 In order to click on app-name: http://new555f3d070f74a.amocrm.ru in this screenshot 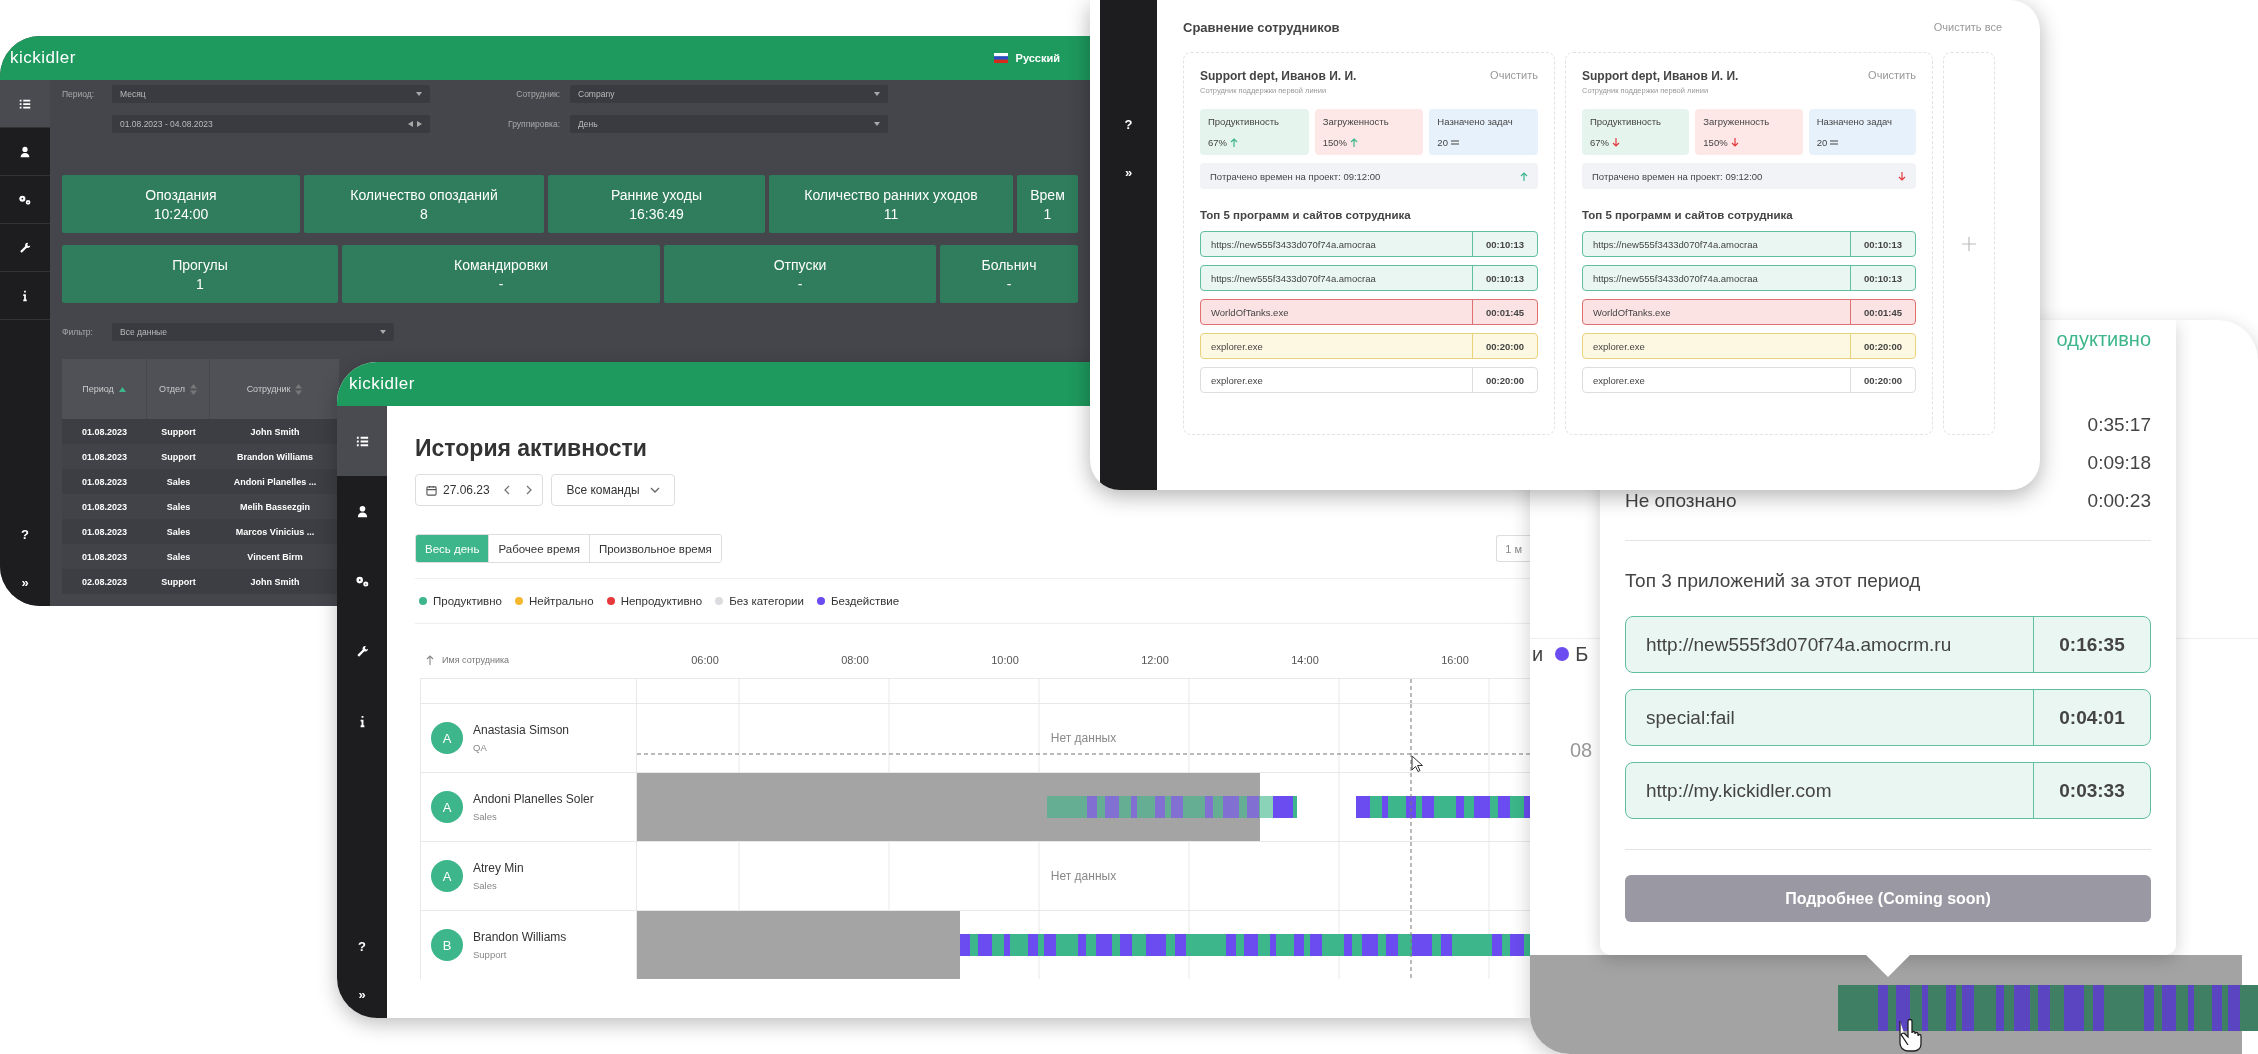, I will do `click(1799, 644)`.